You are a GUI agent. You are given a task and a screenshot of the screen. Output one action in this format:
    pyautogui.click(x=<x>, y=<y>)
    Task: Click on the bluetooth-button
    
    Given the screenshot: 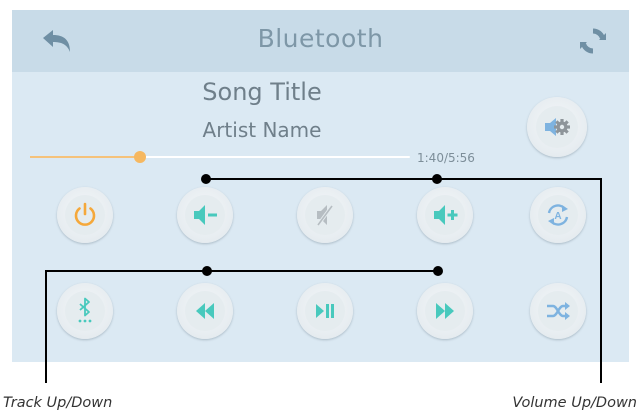 What is the action you would take?
    pyautogui.click(x=85, y=311)
    